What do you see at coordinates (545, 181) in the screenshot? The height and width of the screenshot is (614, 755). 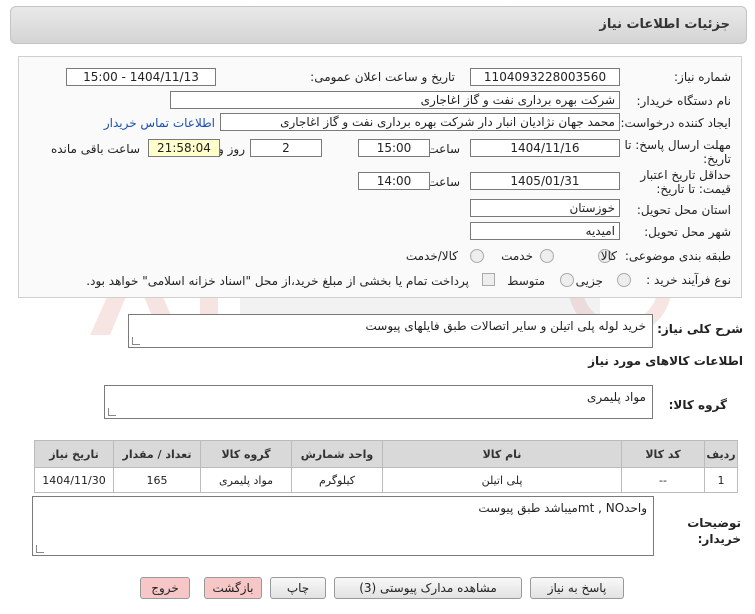 I see `validity-date-field: 1405/01/31` at bounding box center [545, 181].